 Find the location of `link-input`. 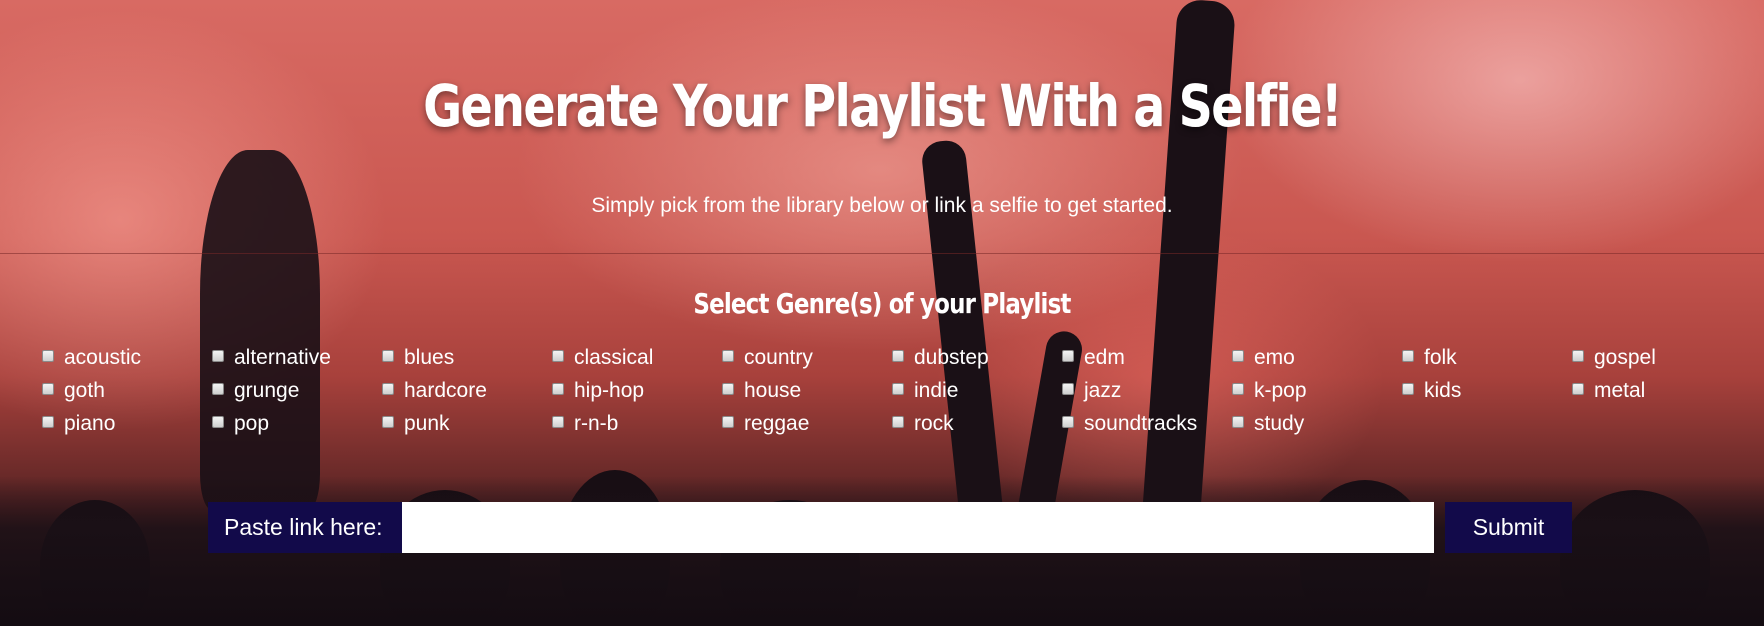

link-input is located at coordinates (918, 527).